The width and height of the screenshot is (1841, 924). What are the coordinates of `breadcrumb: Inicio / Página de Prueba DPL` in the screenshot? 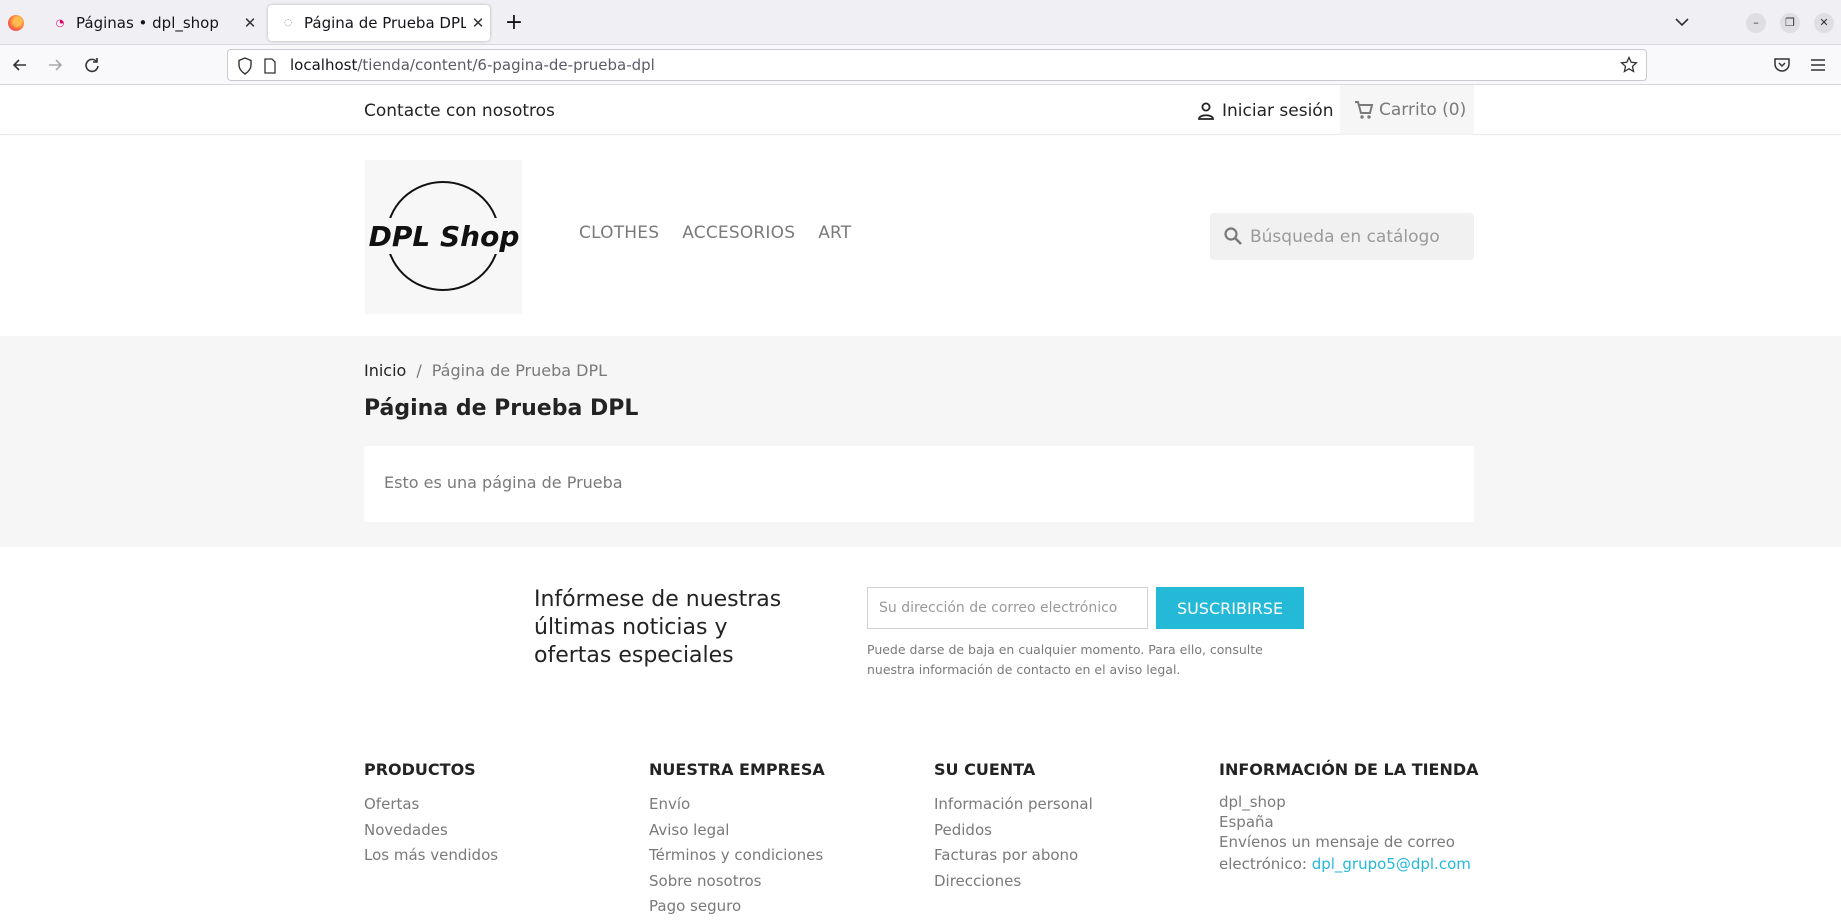 It's located at (485, 370).